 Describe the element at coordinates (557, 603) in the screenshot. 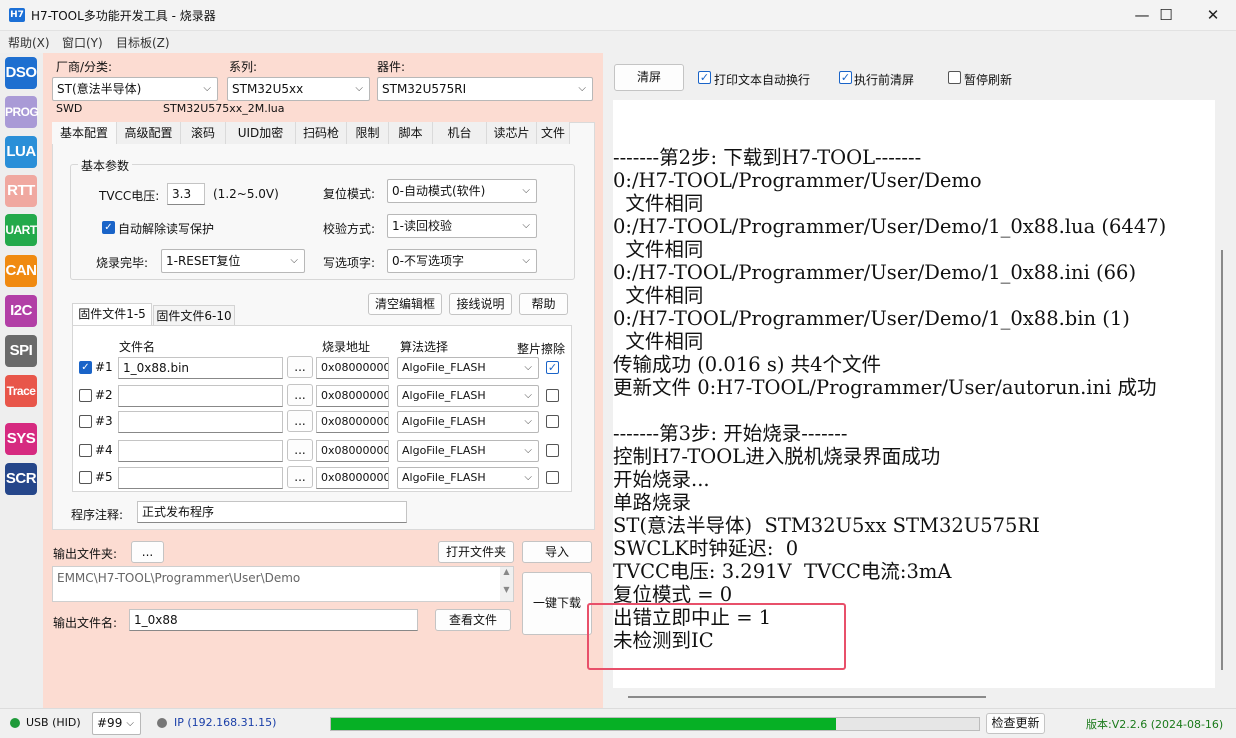

I see `one-key-download-button: 一键下载` at that location.